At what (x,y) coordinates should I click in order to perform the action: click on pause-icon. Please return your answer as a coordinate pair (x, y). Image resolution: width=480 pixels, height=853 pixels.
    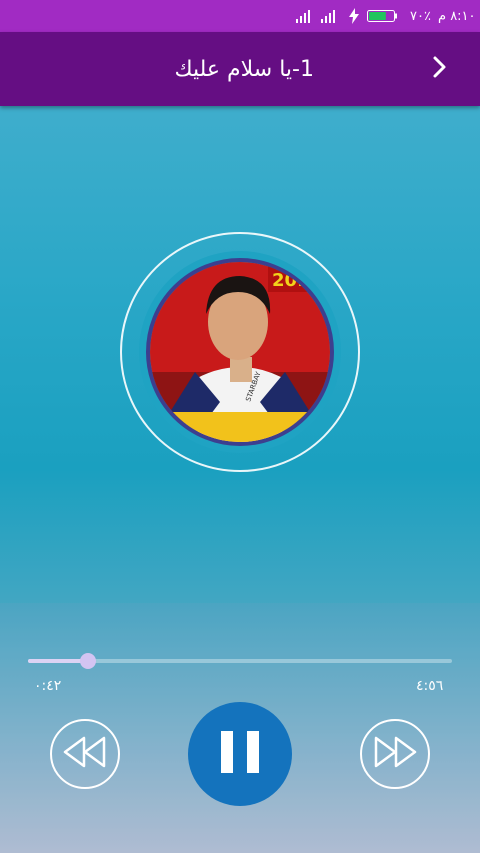
    Looking at the image, I should click on (240, 754).